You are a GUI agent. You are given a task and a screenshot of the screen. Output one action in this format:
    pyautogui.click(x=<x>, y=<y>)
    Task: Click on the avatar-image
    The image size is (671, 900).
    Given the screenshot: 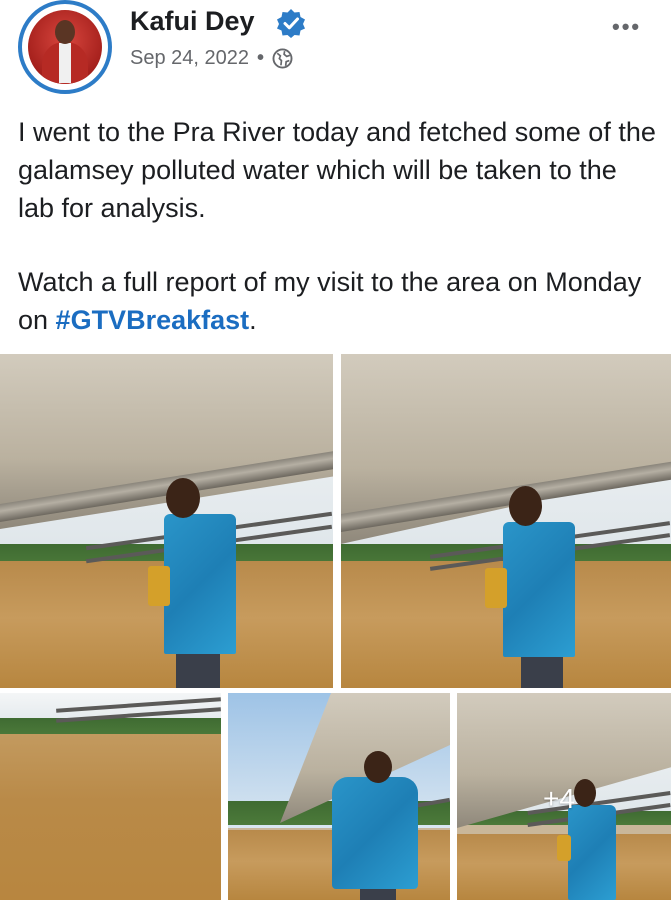 What is the action you would take?
    pyautogui.click(x=65, y=47)
    